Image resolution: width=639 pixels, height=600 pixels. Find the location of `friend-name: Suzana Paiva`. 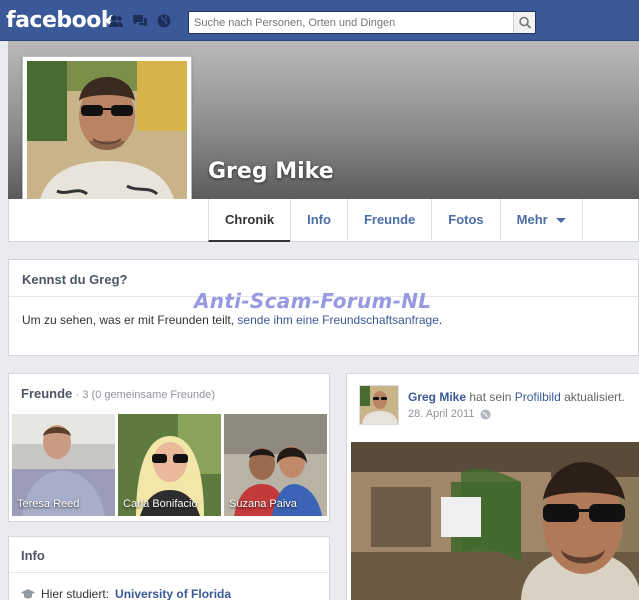

friend-name: Suzana Paiva is located at coordinates (263, 504).